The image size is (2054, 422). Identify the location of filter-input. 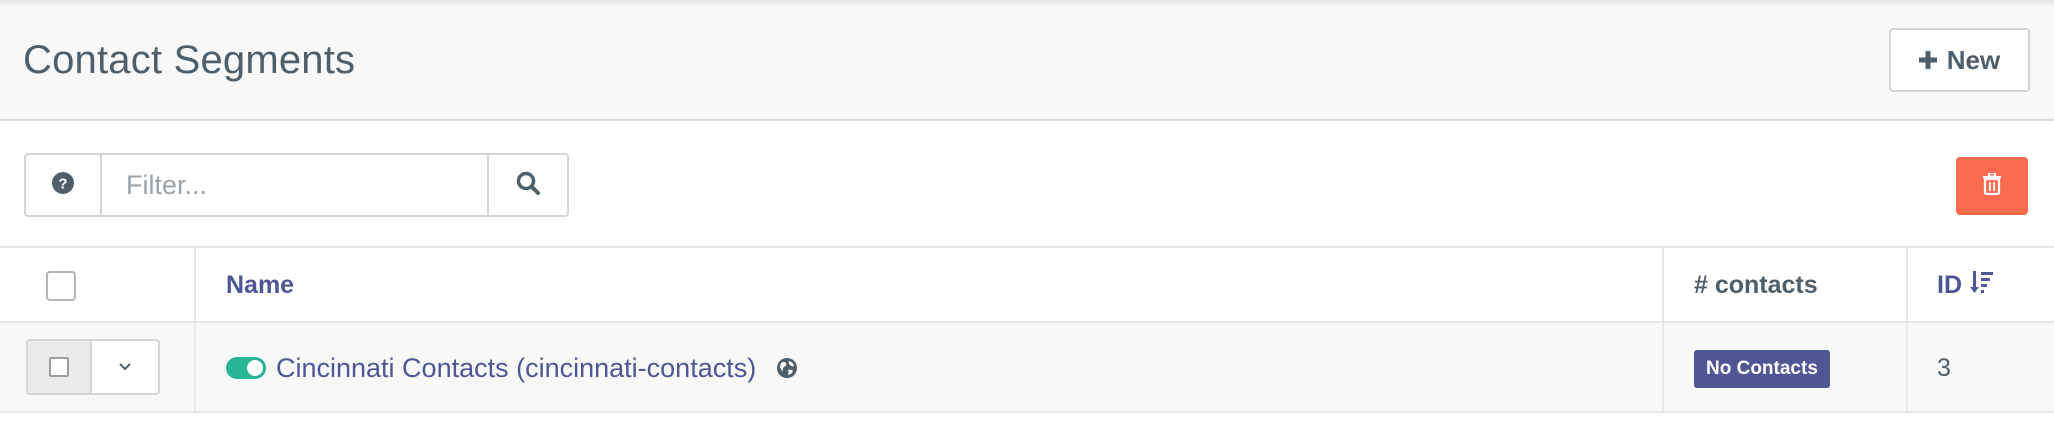
(294, 185).